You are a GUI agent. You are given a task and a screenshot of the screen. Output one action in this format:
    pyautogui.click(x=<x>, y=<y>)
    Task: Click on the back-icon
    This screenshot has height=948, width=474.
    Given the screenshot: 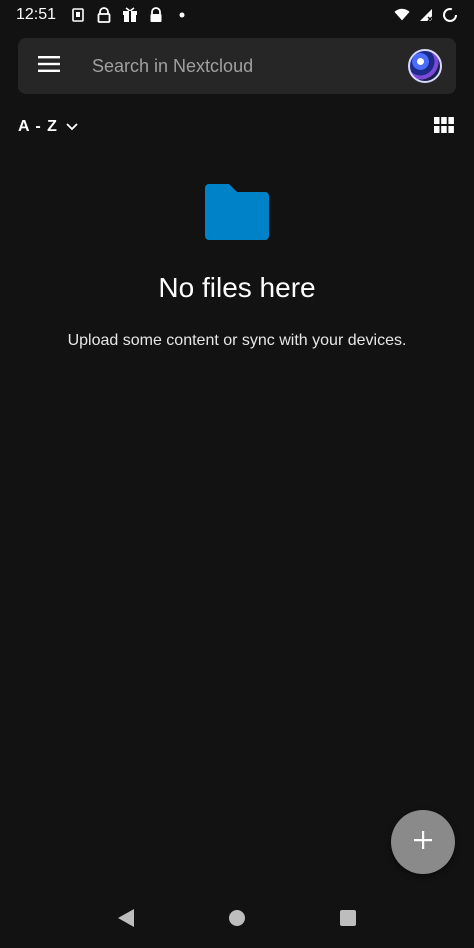 What is the action you would take?
    pyautogui.click(x=126, y=920)
    